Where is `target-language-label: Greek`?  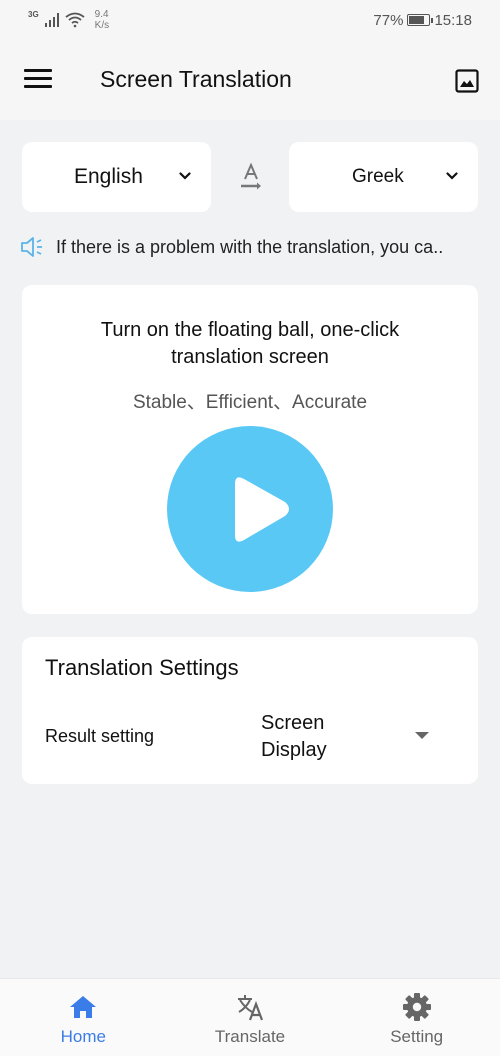 target-language-label: Greek is located at coordinates (378, 176).